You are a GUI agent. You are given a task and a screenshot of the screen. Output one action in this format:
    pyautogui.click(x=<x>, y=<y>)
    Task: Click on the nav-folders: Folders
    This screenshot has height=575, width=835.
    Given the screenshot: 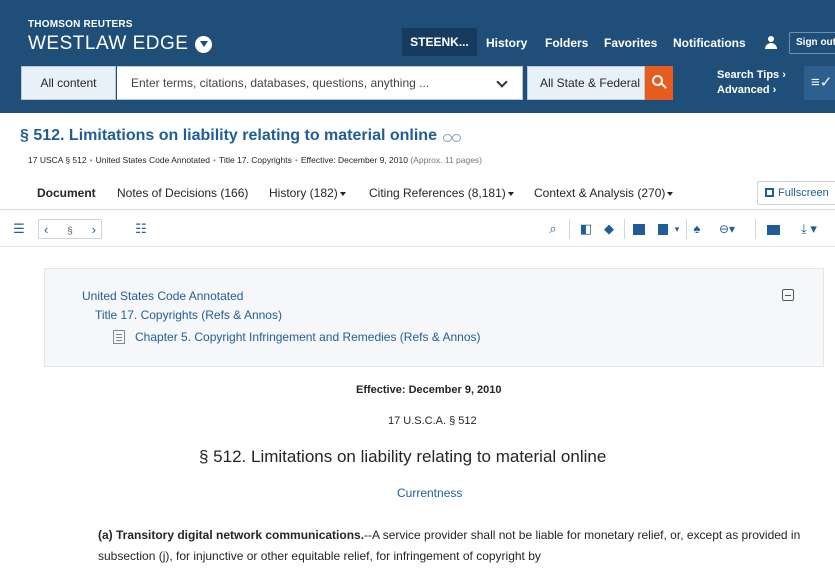 What is the action you would take?
    pyautogui.click(x=566, y=43)
    